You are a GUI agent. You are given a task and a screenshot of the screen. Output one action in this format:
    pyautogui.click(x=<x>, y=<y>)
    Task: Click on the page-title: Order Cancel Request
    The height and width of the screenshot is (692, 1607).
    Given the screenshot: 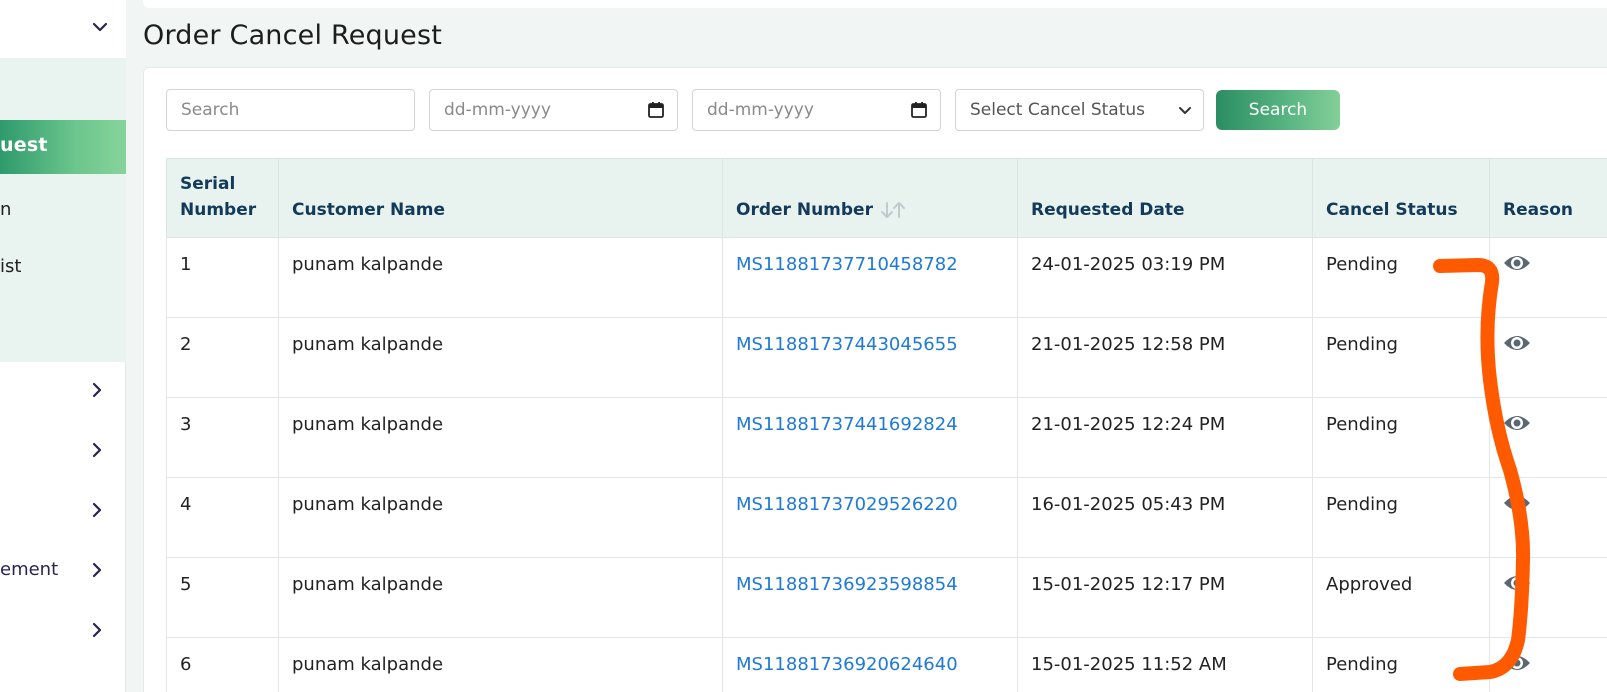 What is the action you would take?
    pyautogui.click(x=293, y=35)
    